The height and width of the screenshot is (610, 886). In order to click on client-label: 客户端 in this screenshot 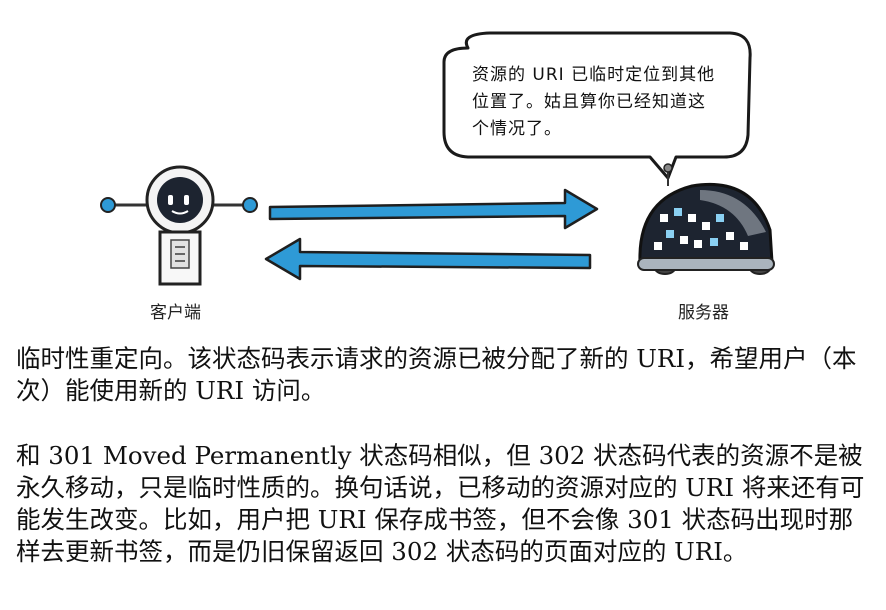, I will do `click(175, 313)`.